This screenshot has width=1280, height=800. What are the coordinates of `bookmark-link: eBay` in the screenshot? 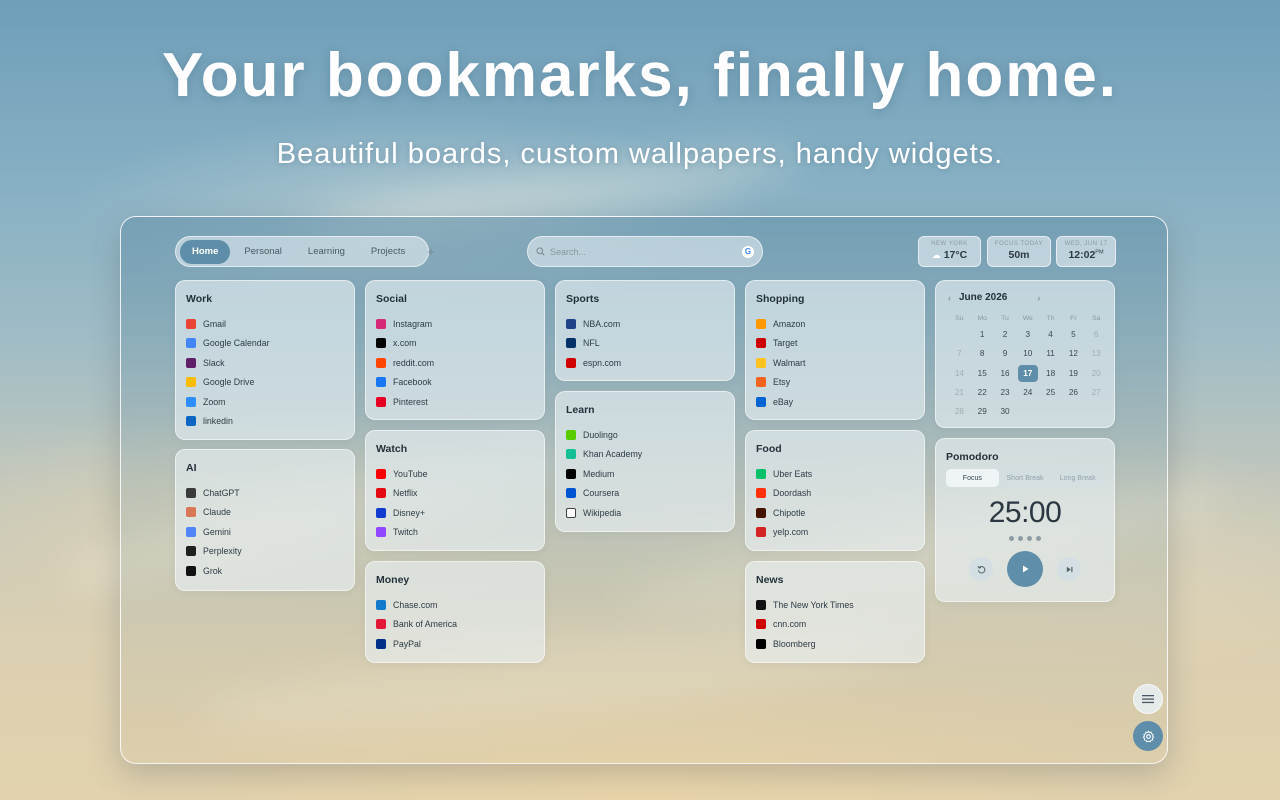 It's located at (835, 402).